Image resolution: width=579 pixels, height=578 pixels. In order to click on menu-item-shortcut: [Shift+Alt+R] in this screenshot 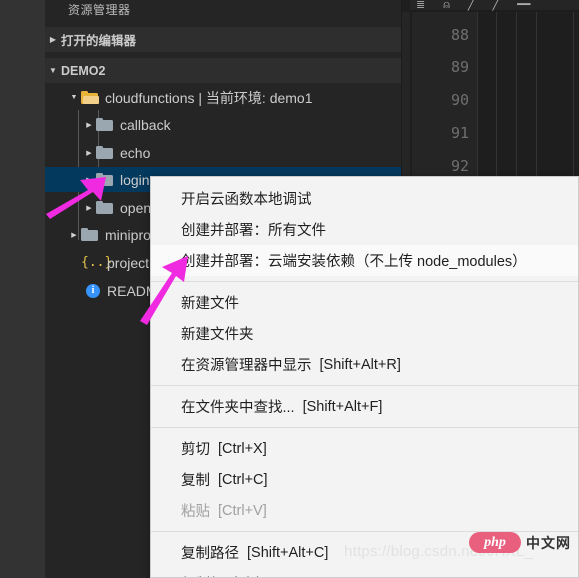, I will do `click(360, 364)`.